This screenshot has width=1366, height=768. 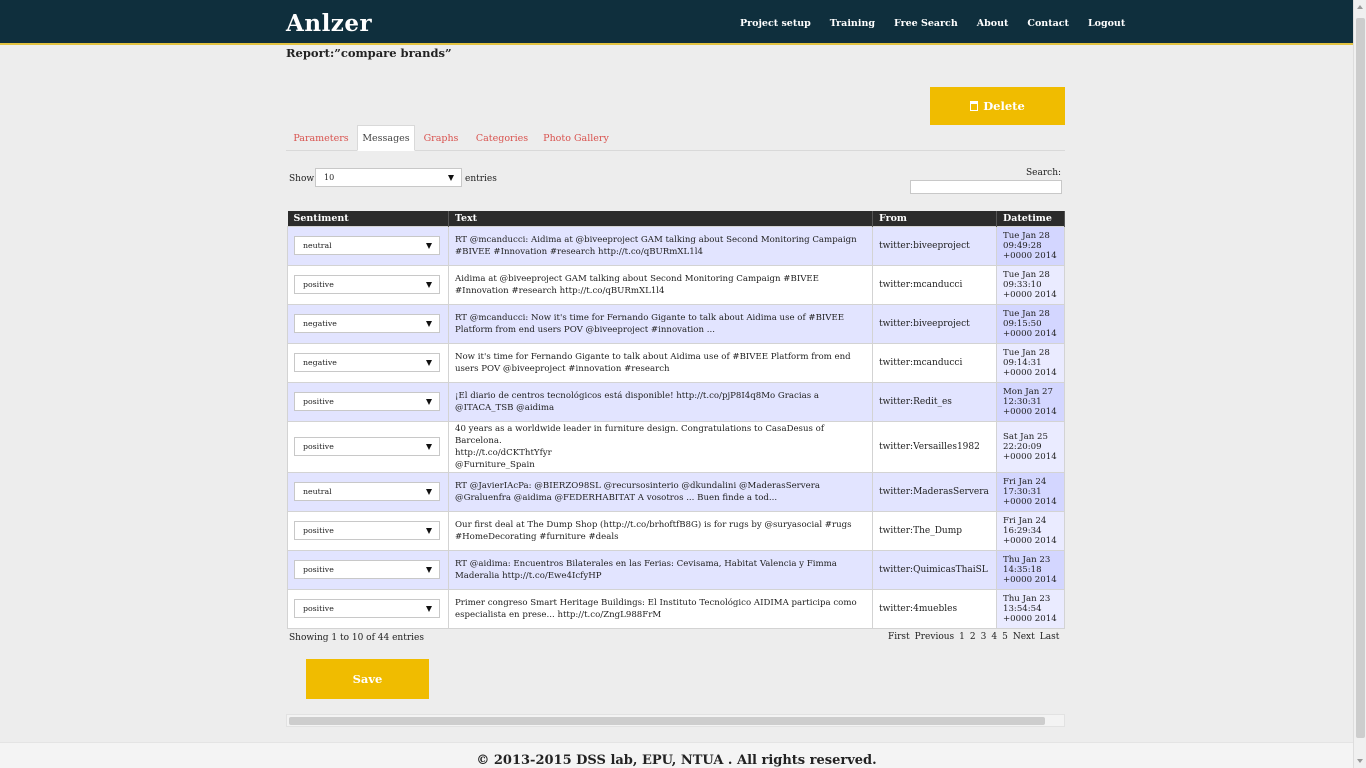 What do you see at coordinates (934, 608) in the screenshot?
I see `from-cell: twitter:4muebles` at bounding box center [934, 608].